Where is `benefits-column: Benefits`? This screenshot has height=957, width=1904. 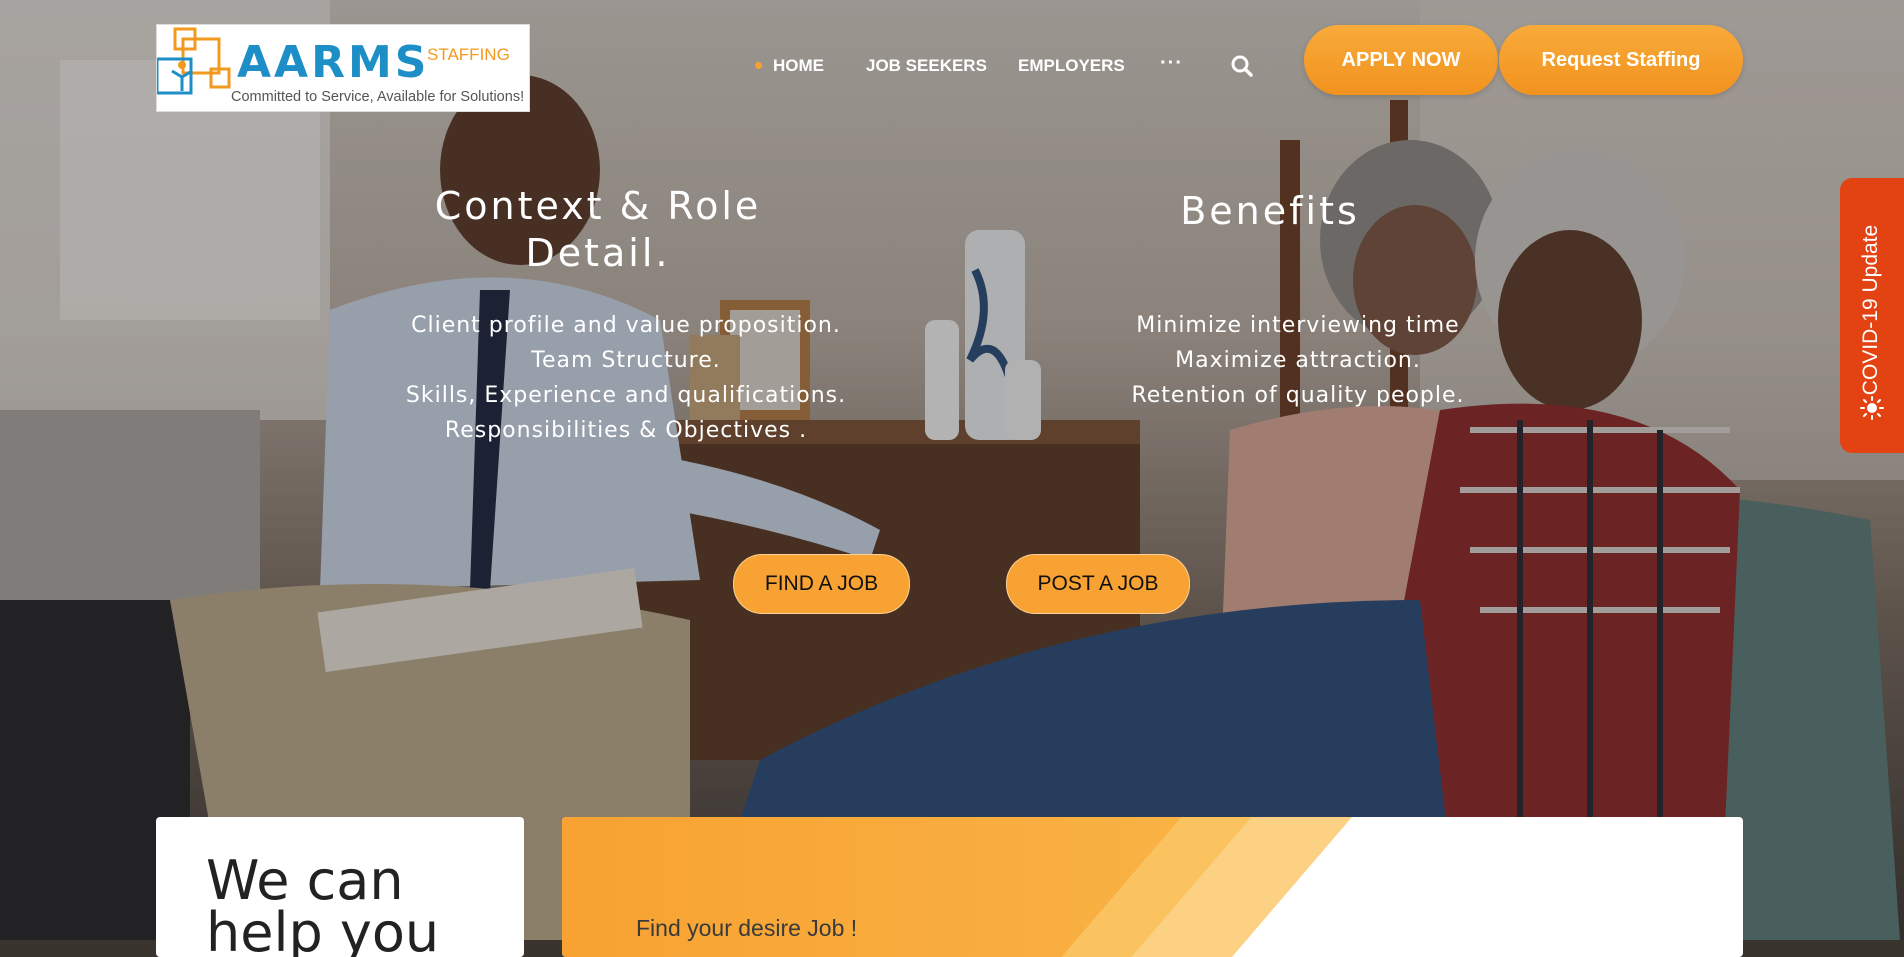
benefits-column: Benefits is located at coordinates (1270, 211).